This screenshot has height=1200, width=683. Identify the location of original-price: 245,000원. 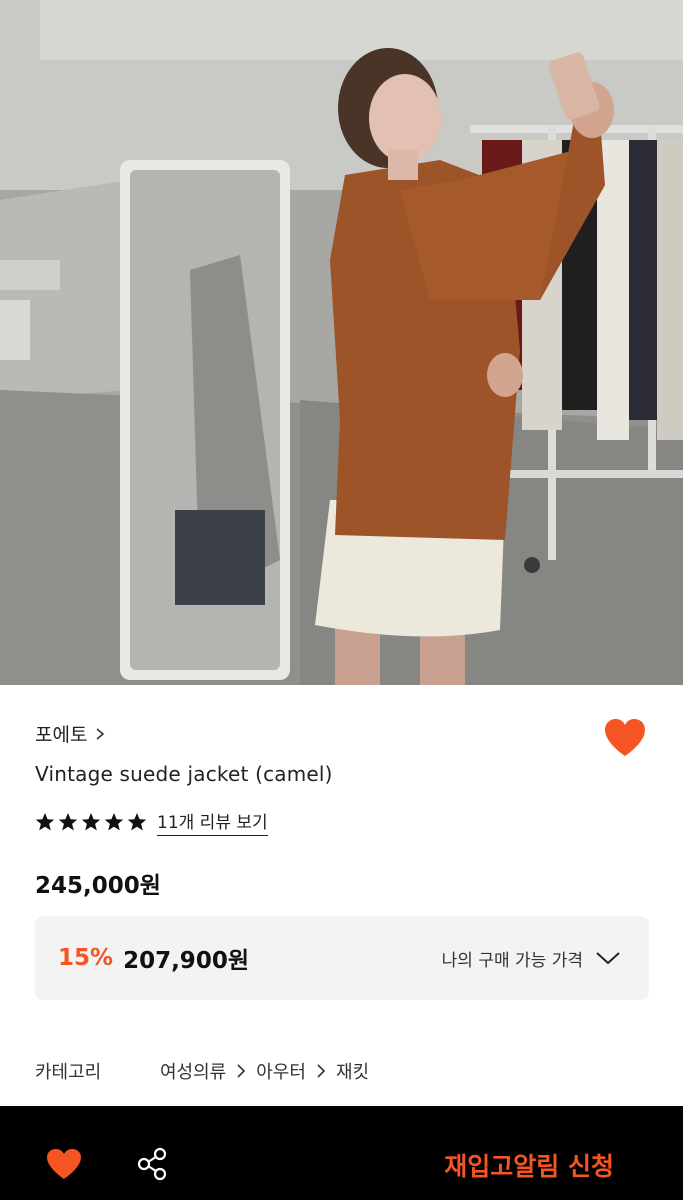
(98, 886).